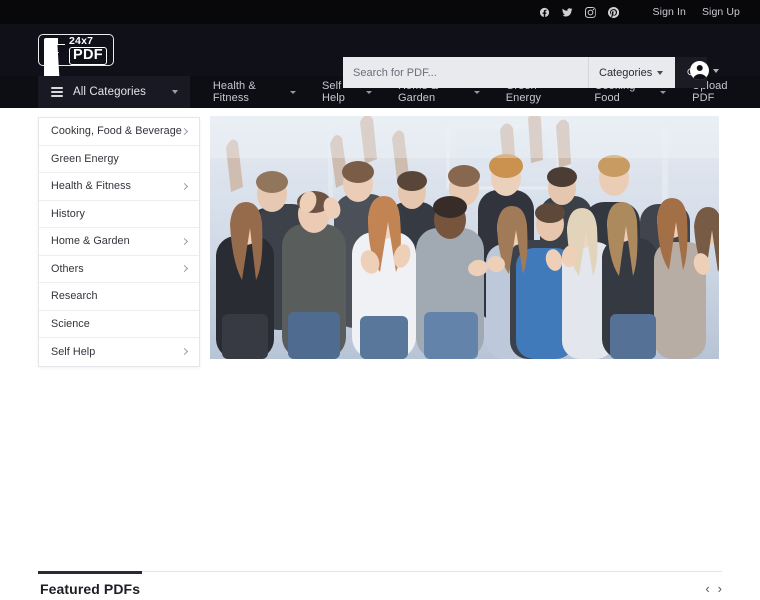  I want to click on sidebar-item-cooking-food-beverage: Cooking, Food & Beverage, so click(119, 132).